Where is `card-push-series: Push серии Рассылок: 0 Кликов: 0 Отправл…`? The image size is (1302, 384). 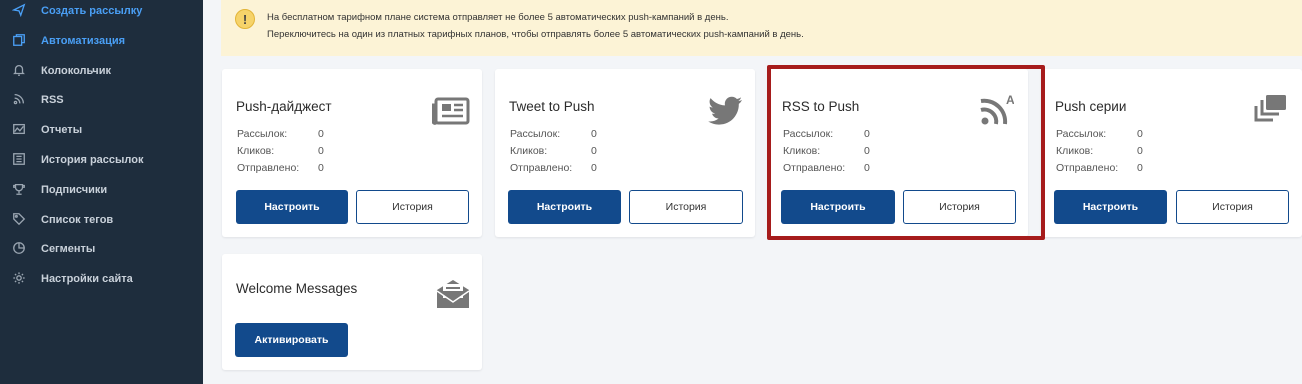 card-push-series: Push серии Рассылок: 0 Кликов: 0 Отправл… is located at coordinates (1171, 153).